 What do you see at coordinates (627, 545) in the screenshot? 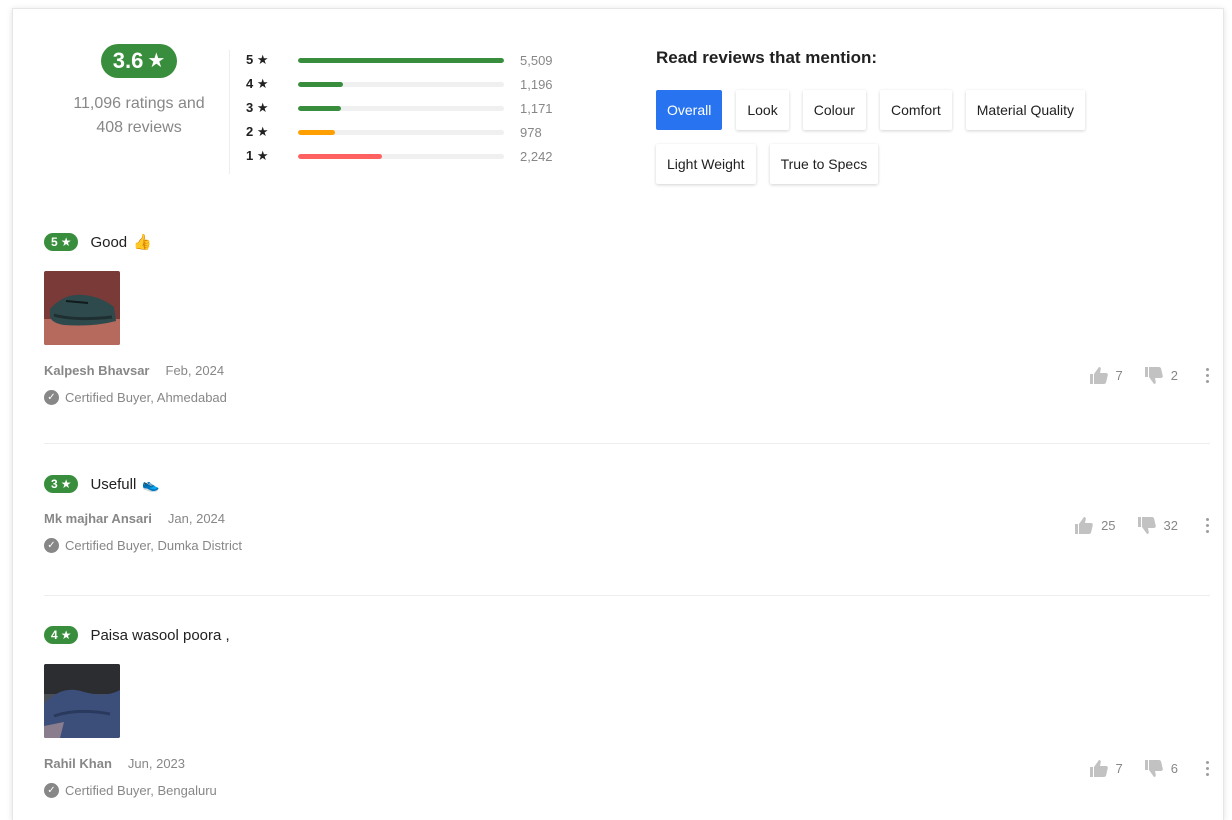
I see `certified-buyer: ✓ Certified Buyer, Dumka District` at bounding box center [627, 545].